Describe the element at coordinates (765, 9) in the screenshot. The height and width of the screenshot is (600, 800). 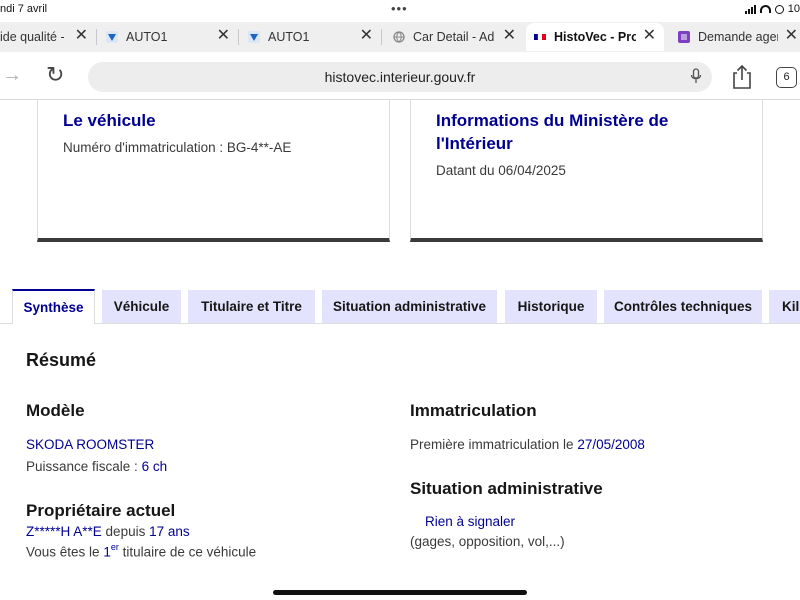
I see `wifi-icon` at that location.